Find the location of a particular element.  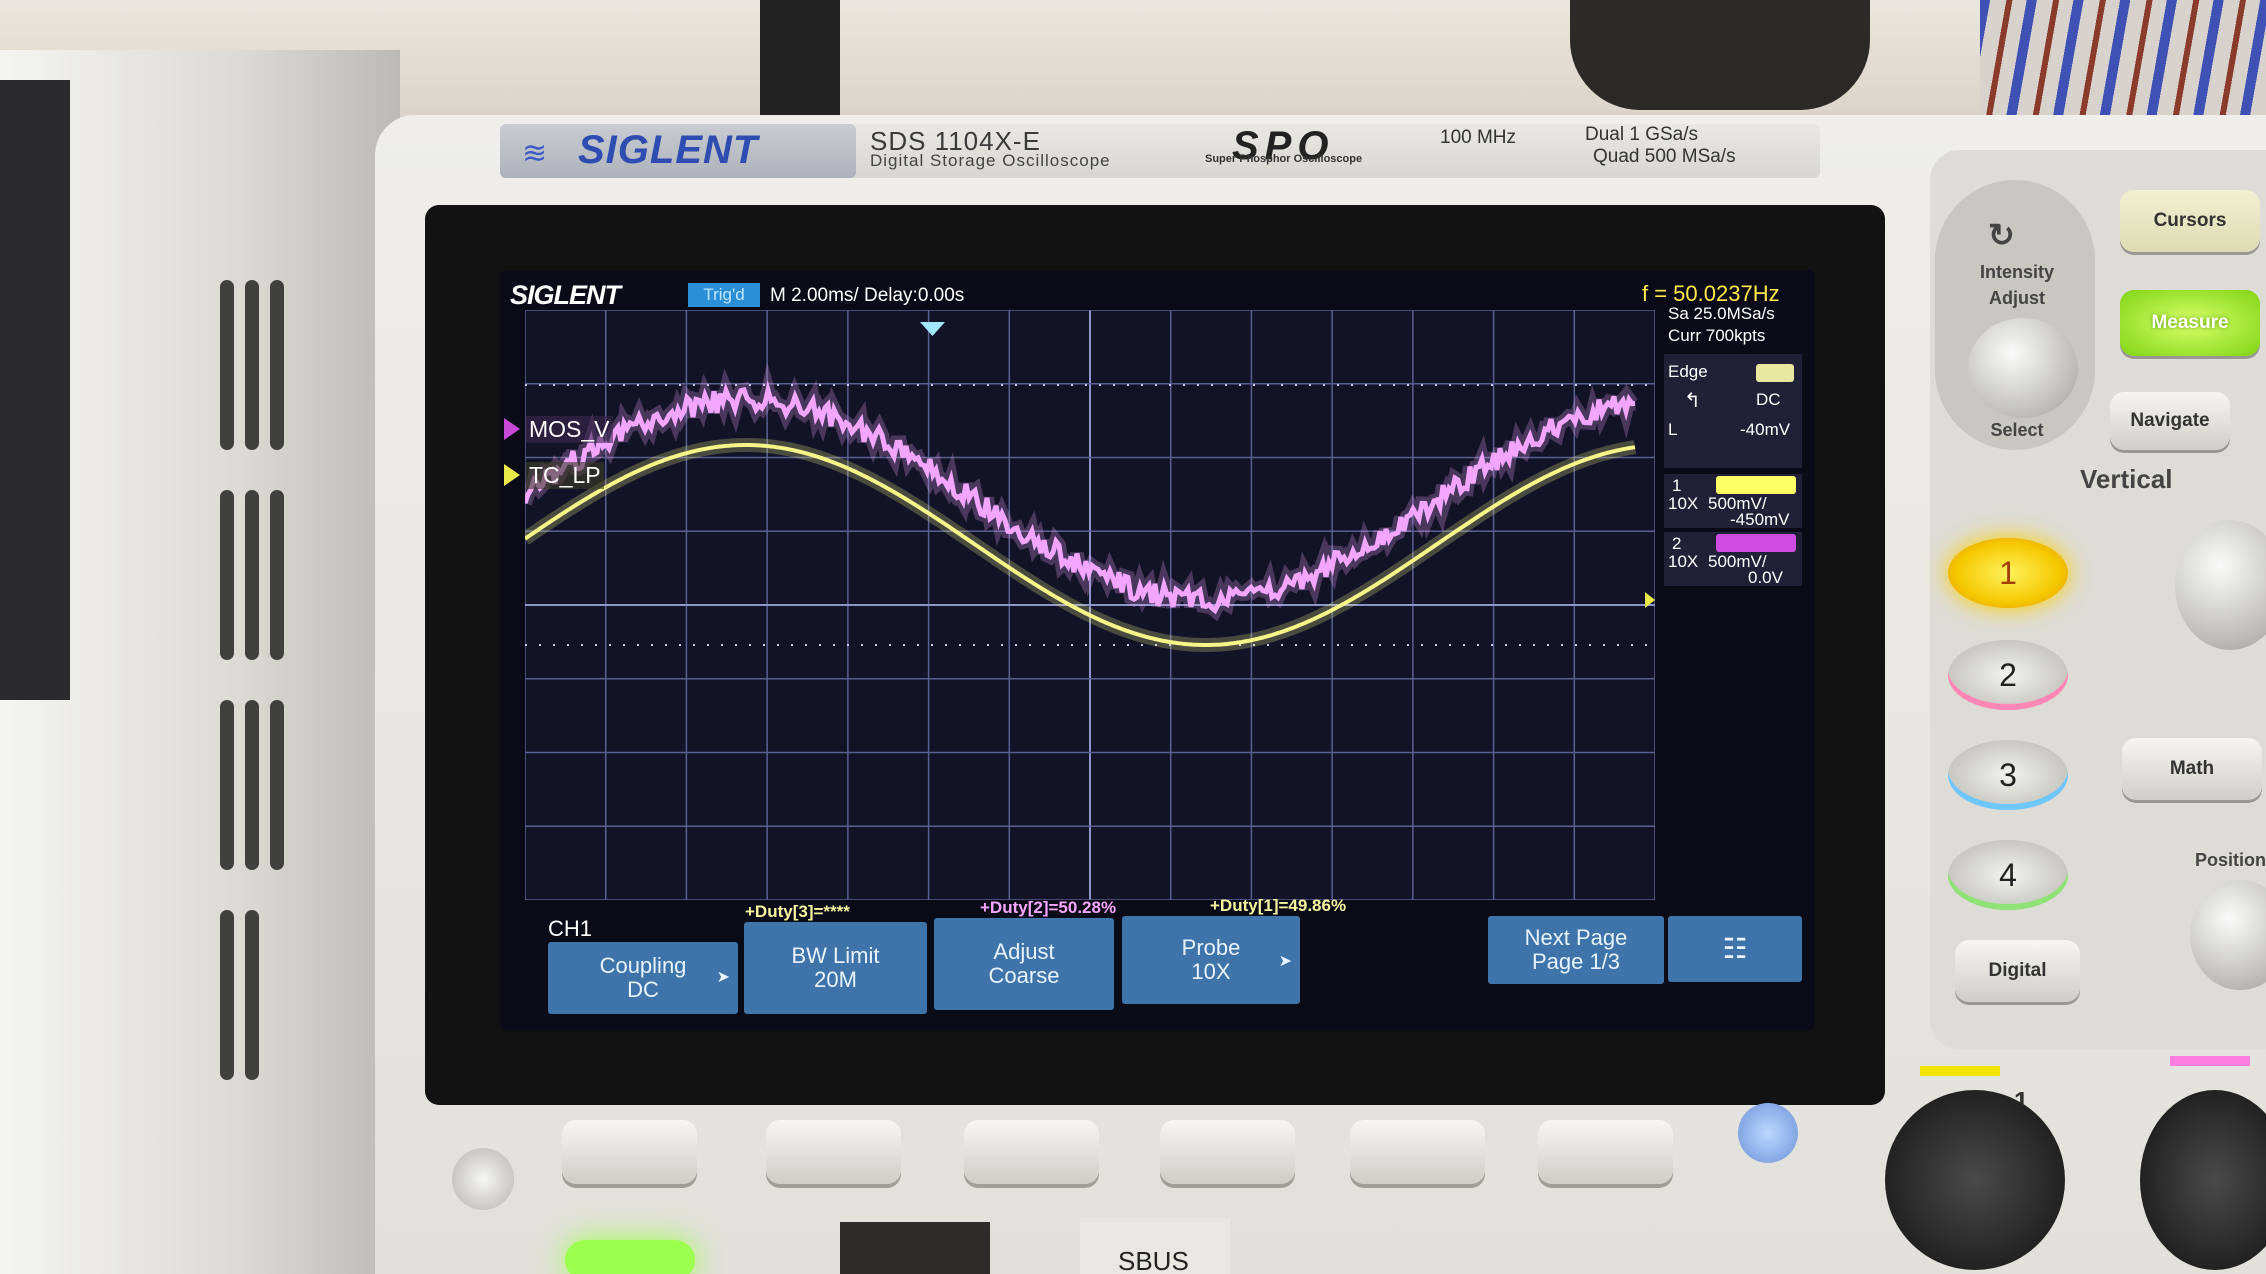

usb-port is located at coordinates (915, 1248).